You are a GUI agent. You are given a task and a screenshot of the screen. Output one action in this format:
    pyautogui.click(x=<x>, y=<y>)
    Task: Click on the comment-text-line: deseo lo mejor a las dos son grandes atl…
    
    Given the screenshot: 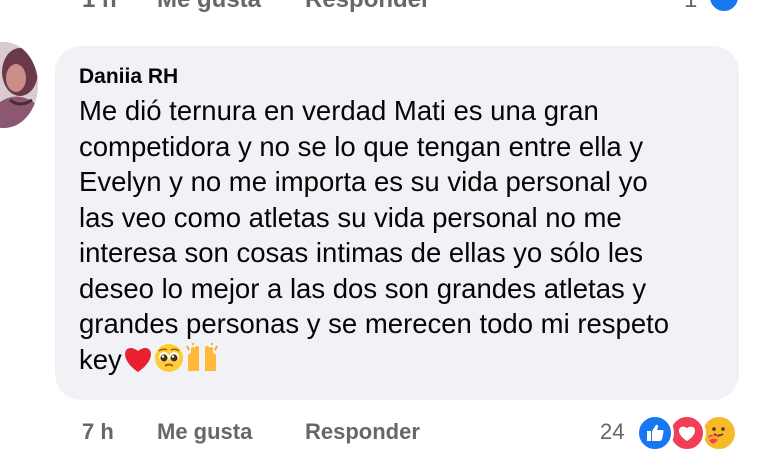 What is the action you would take?
    pyautogui.click(x=363, y=288)
    